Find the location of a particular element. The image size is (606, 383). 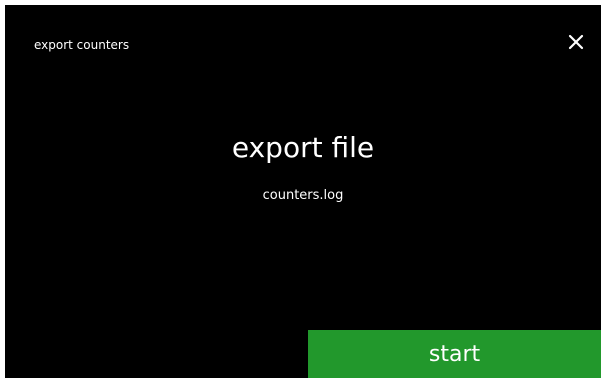

start-button: start is located at coordinates (454, 354).